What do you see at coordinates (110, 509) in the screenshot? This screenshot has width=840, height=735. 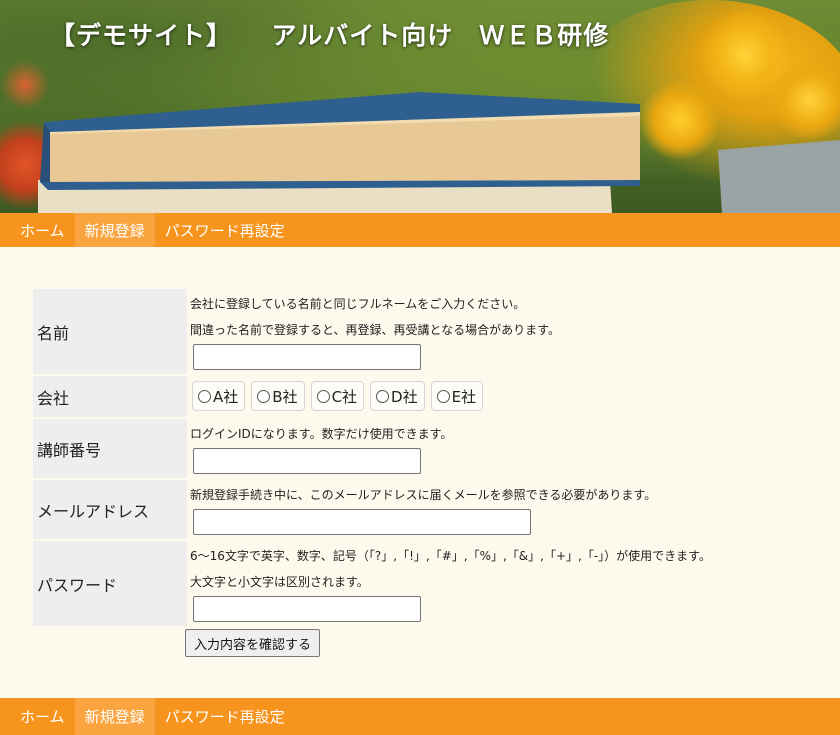 I see `email-label: メールアドレス` at bounding box center [110, 509].